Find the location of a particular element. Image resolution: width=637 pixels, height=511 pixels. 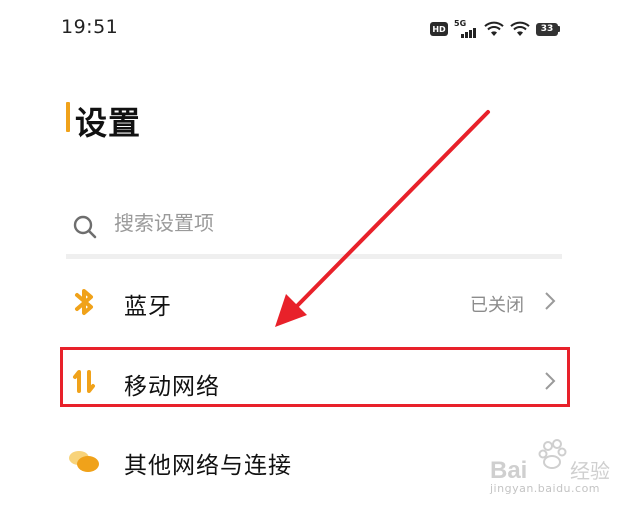

battery-icon: 33 is located at coordinates (548, 29).